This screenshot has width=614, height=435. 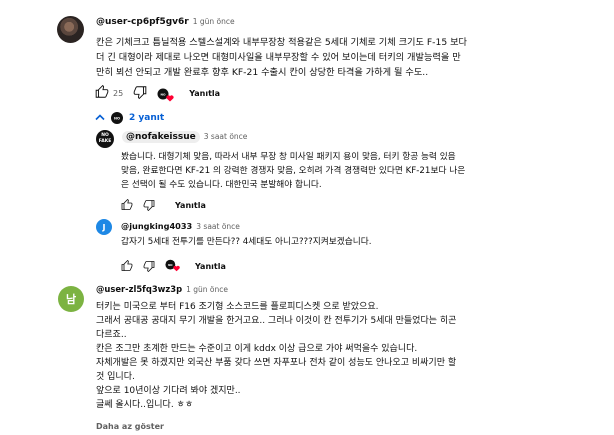 What do you see at coordinates (139, 289) in the screenshot?
I see `author-name: @user-zl5fq3wz3p` at bounding box center [139, 289].